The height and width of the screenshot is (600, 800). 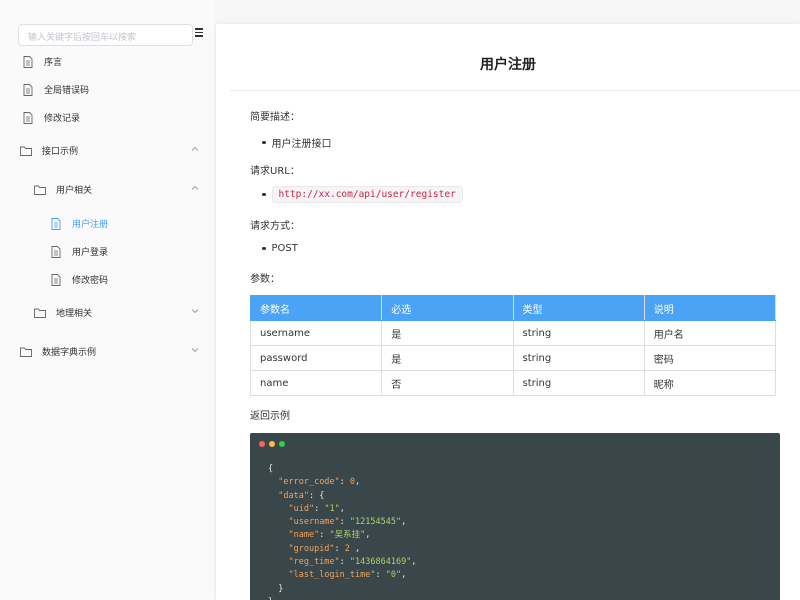 What do you see at coordinates (367, 194) in the screenshot?
I see `url-code: http://xx.com/api/user/register` at bounding box center [367, 194].